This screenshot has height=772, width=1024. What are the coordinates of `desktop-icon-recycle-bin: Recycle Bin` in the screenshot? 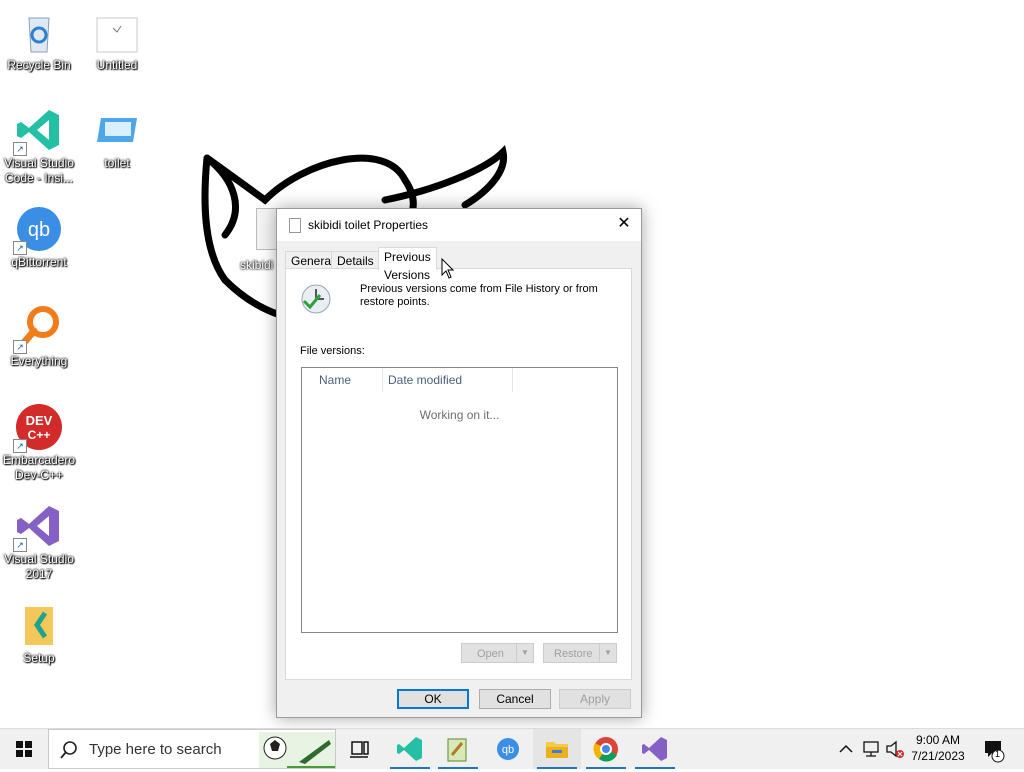 It's located at (39, 40).